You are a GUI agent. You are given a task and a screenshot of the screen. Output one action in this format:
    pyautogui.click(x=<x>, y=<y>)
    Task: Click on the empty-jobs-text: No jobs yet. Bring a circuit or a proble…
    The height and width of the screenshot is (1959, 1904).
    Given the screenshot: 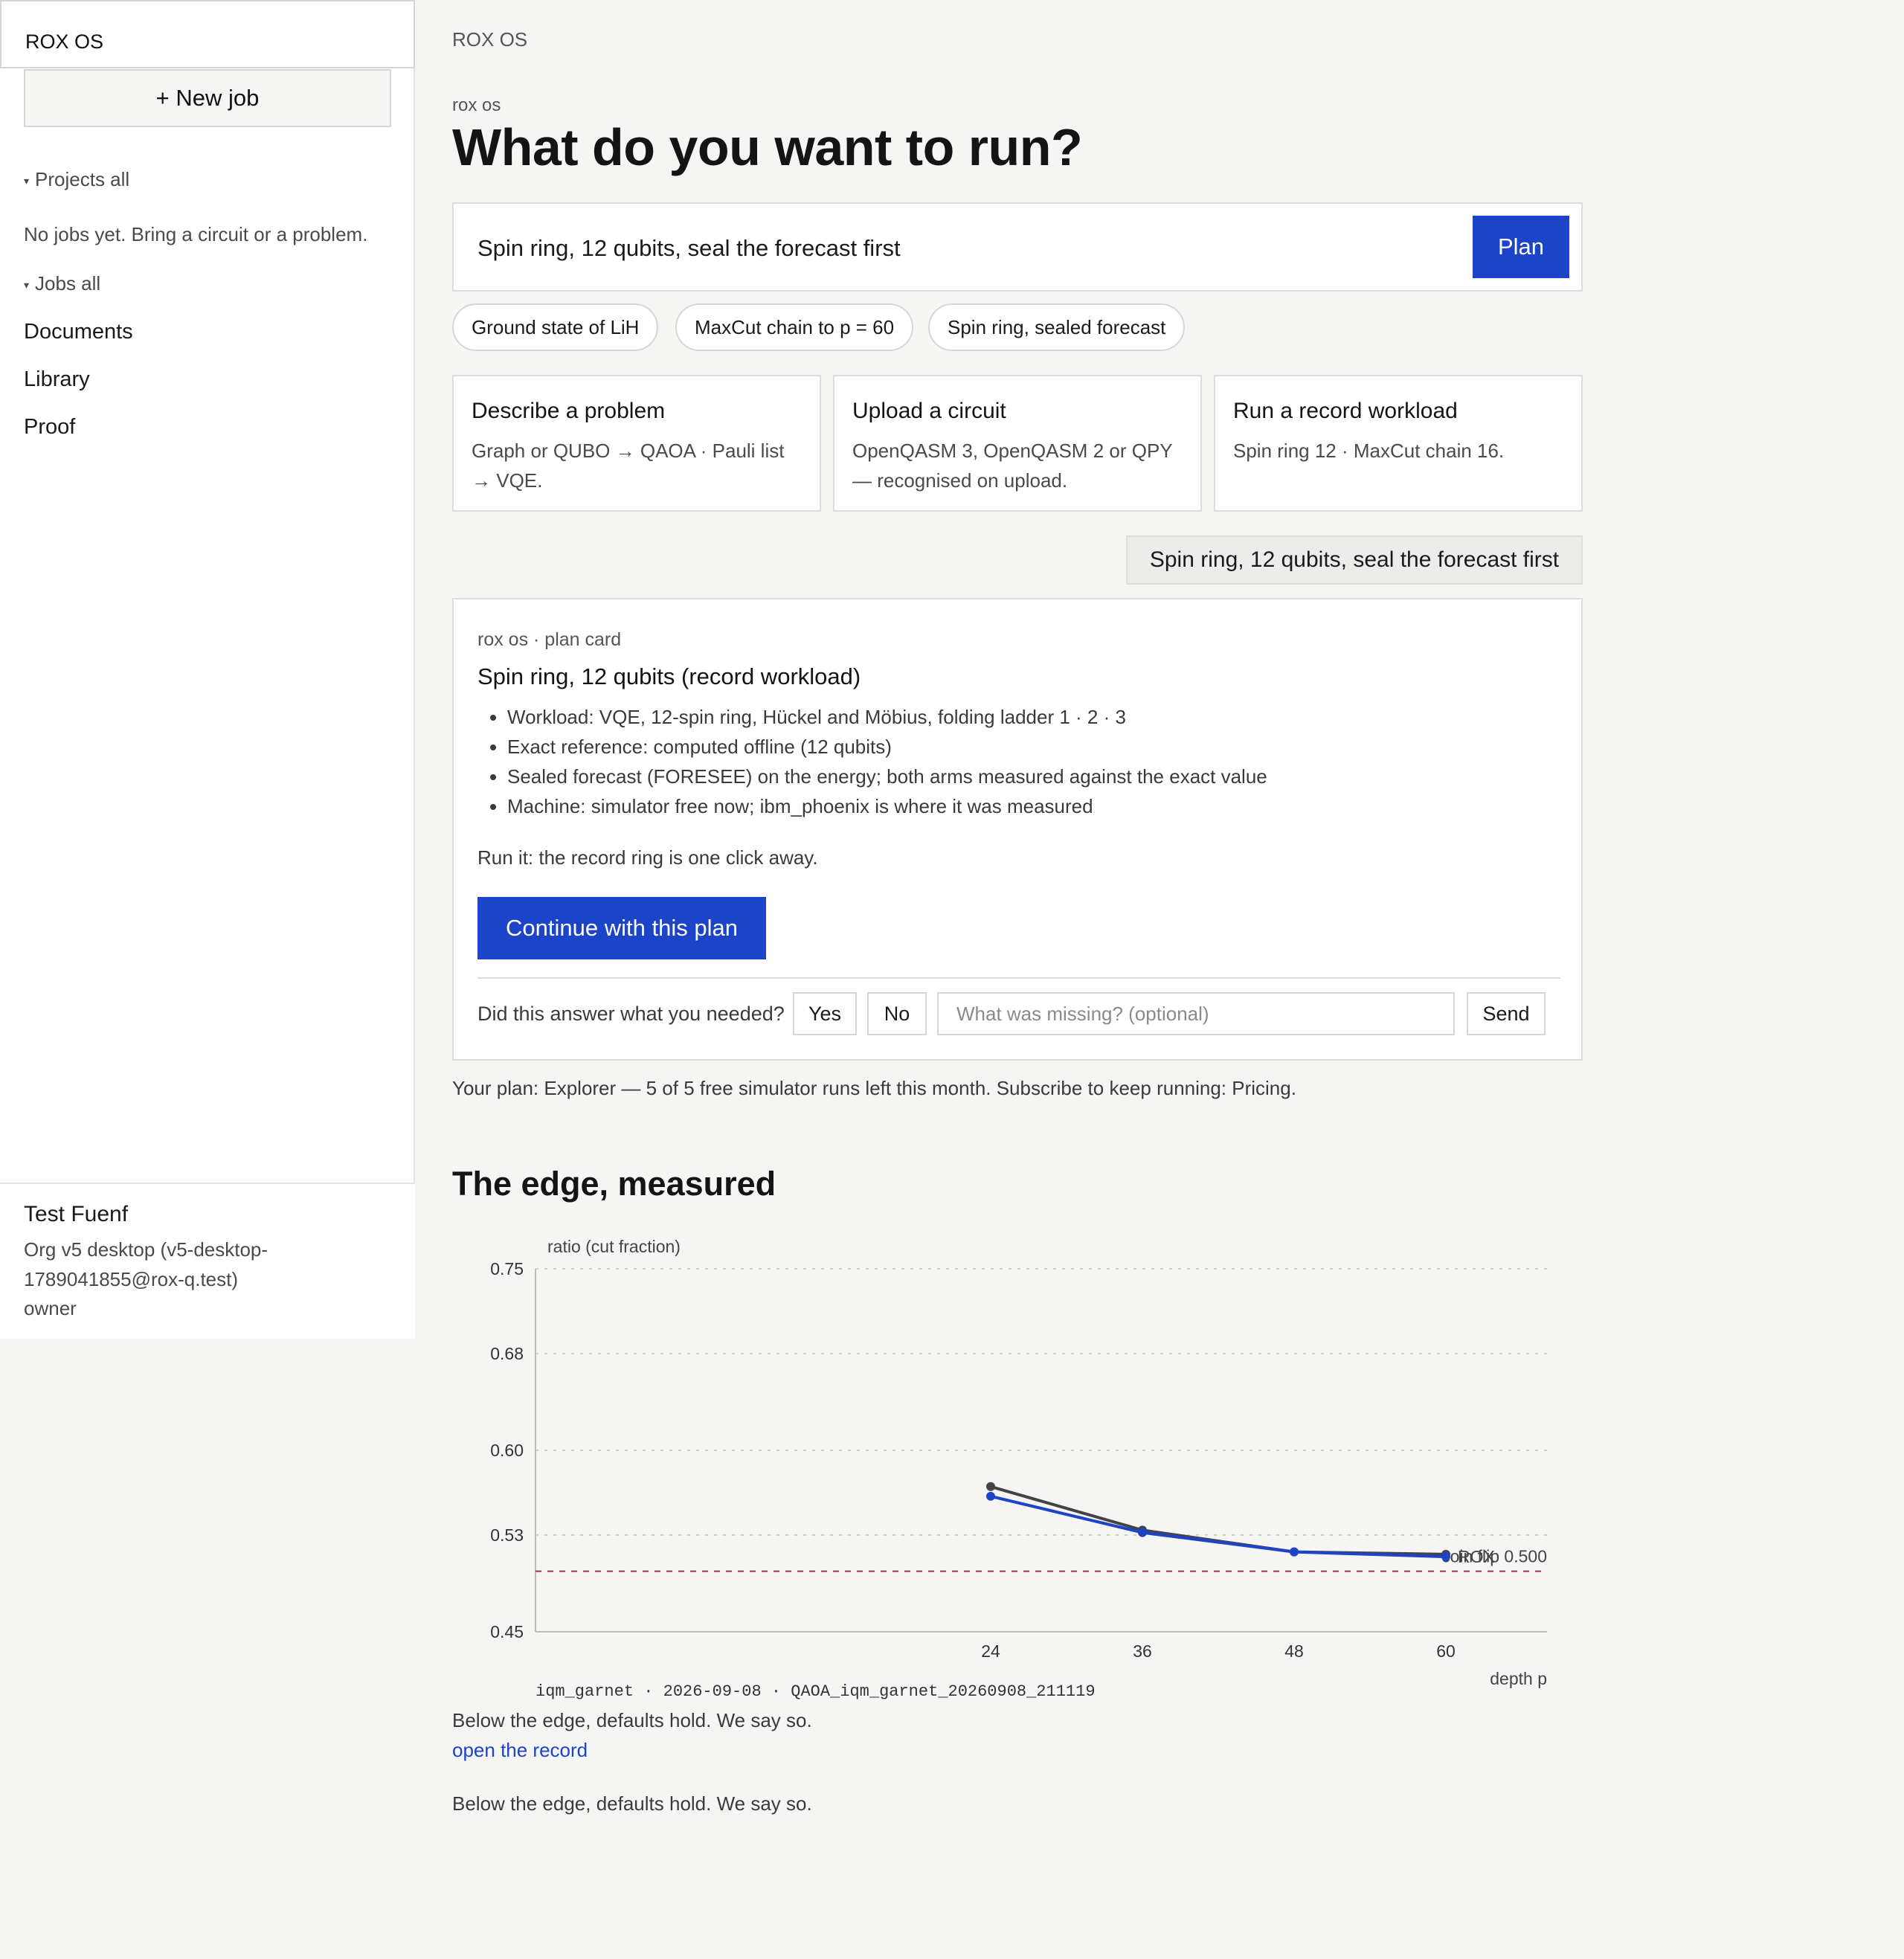 What is the action you would take?
    pyautogui.click(x=196, y=234)
    